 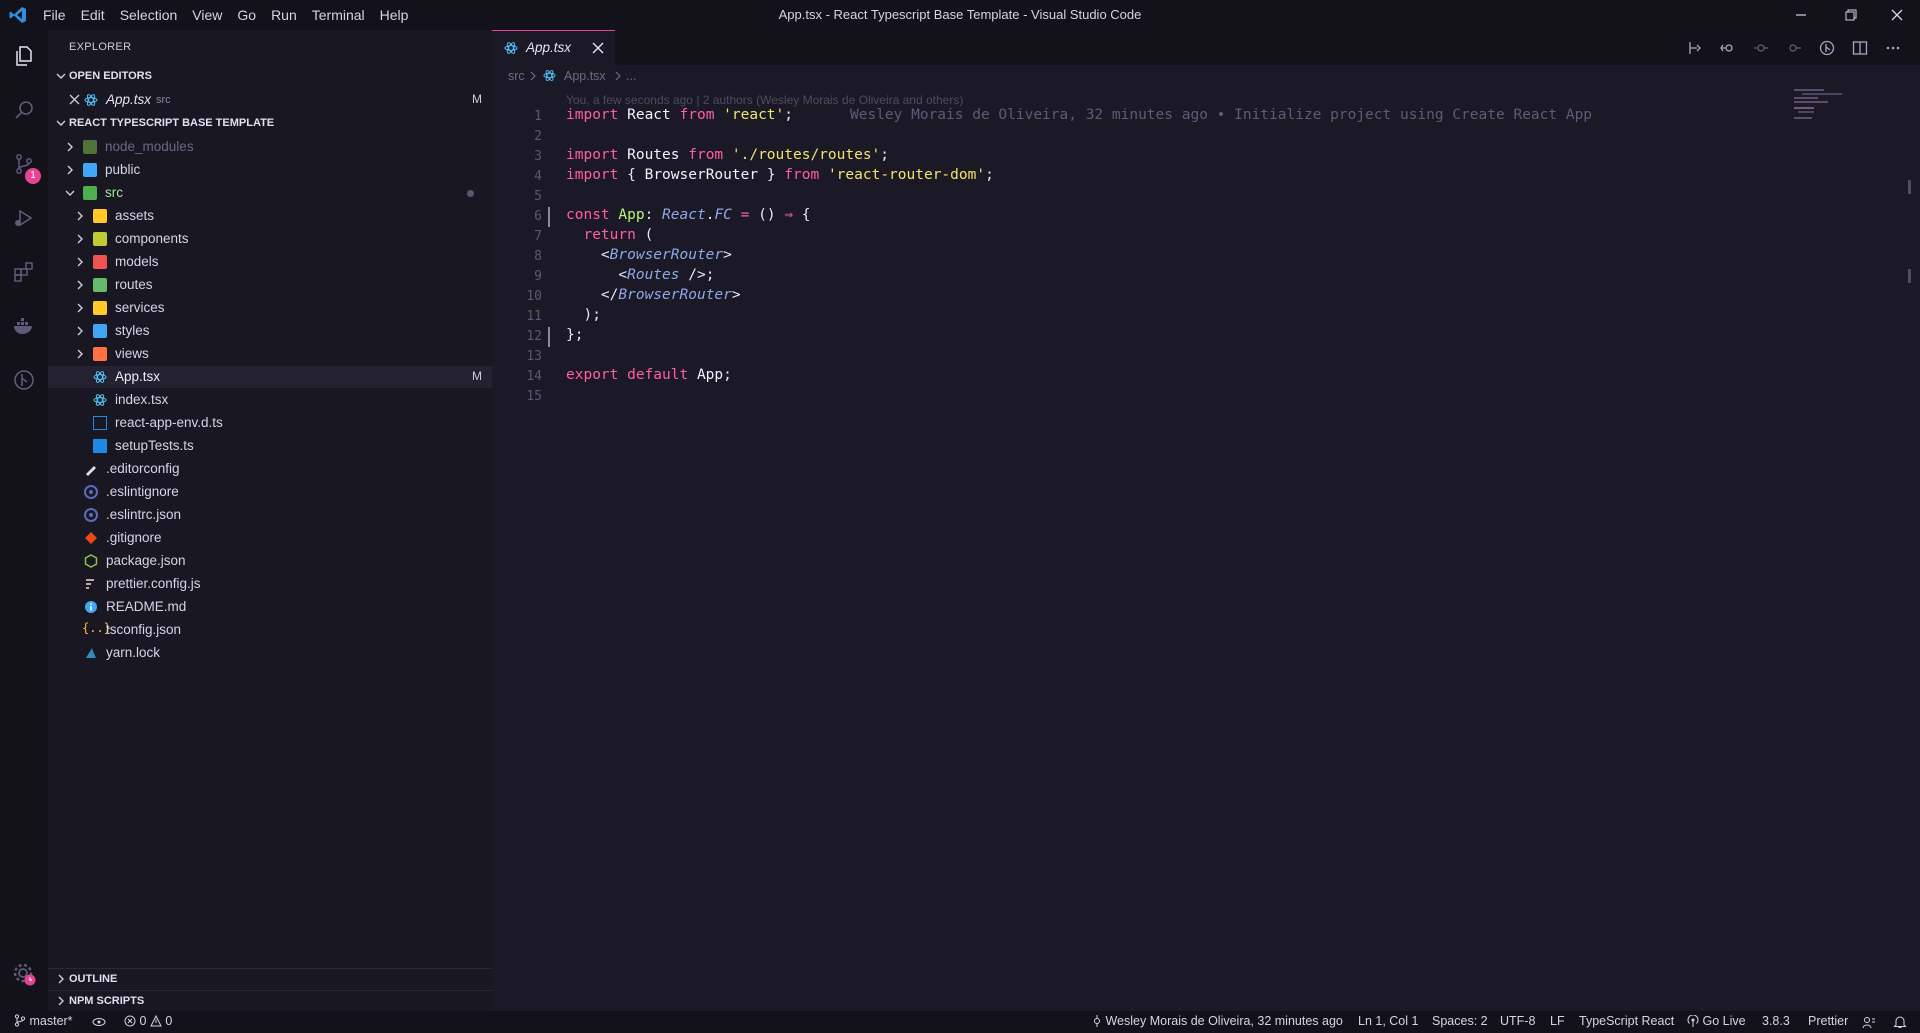 What do you see at coordinates (270, 423) in the screenshot?
I see `tree-item-react-app-env: react-app-env.d.ts` at bounding box center [270, 423].